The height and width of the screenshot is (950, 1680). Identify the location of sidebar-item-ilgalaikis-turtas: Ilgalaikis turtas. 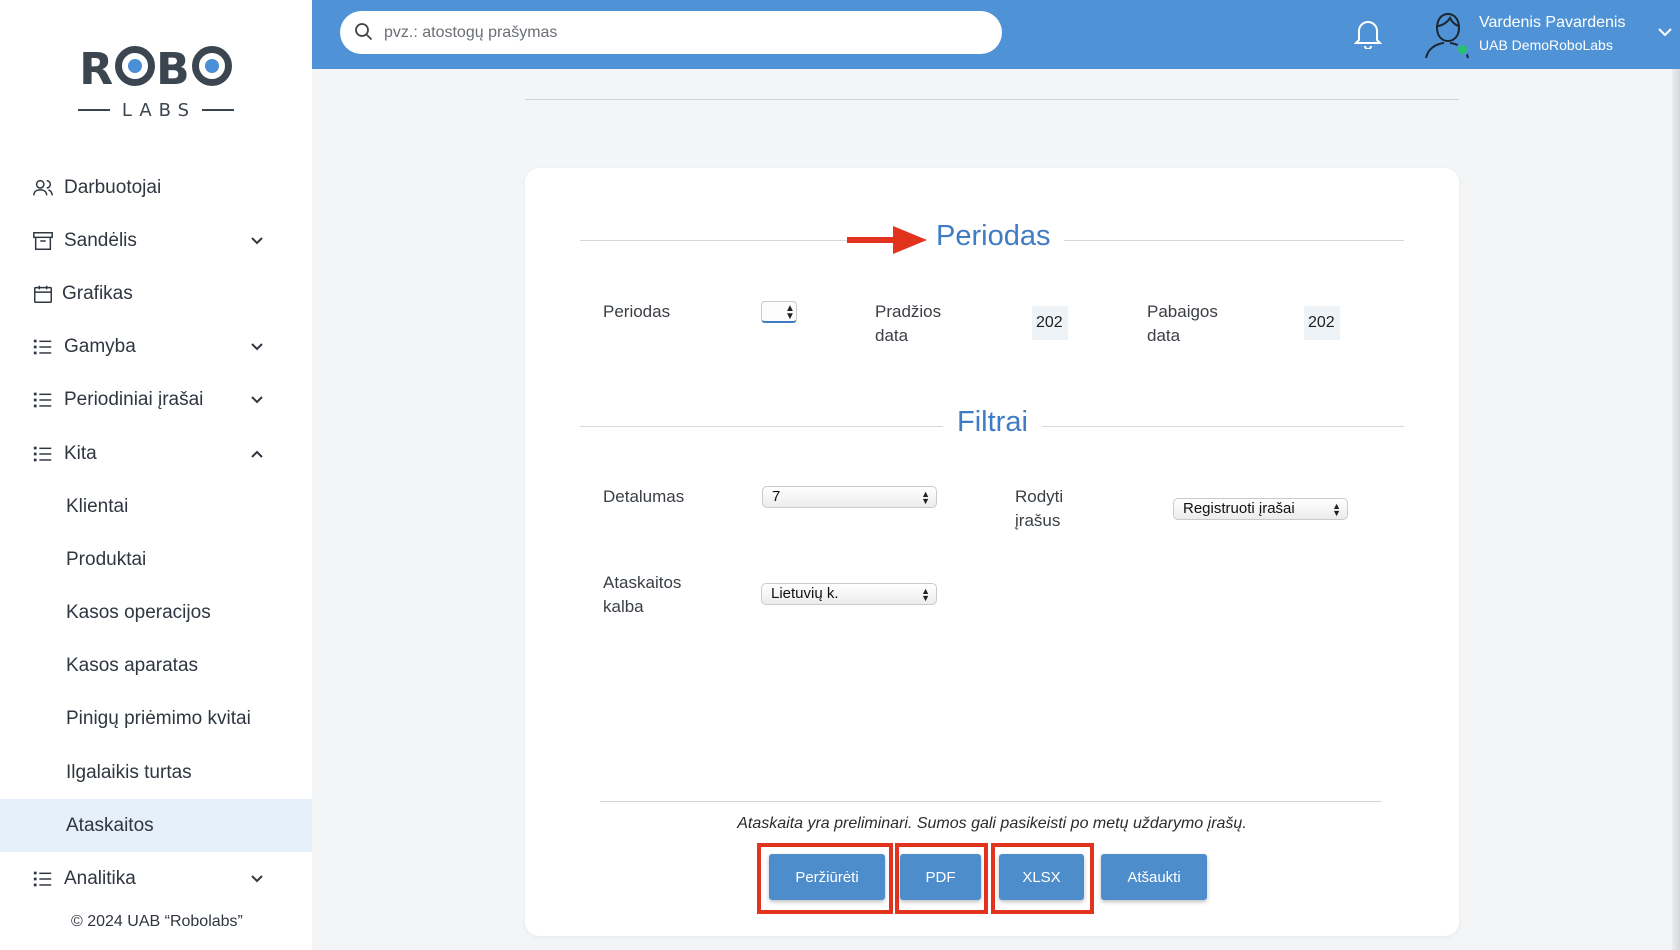
(156, 772).